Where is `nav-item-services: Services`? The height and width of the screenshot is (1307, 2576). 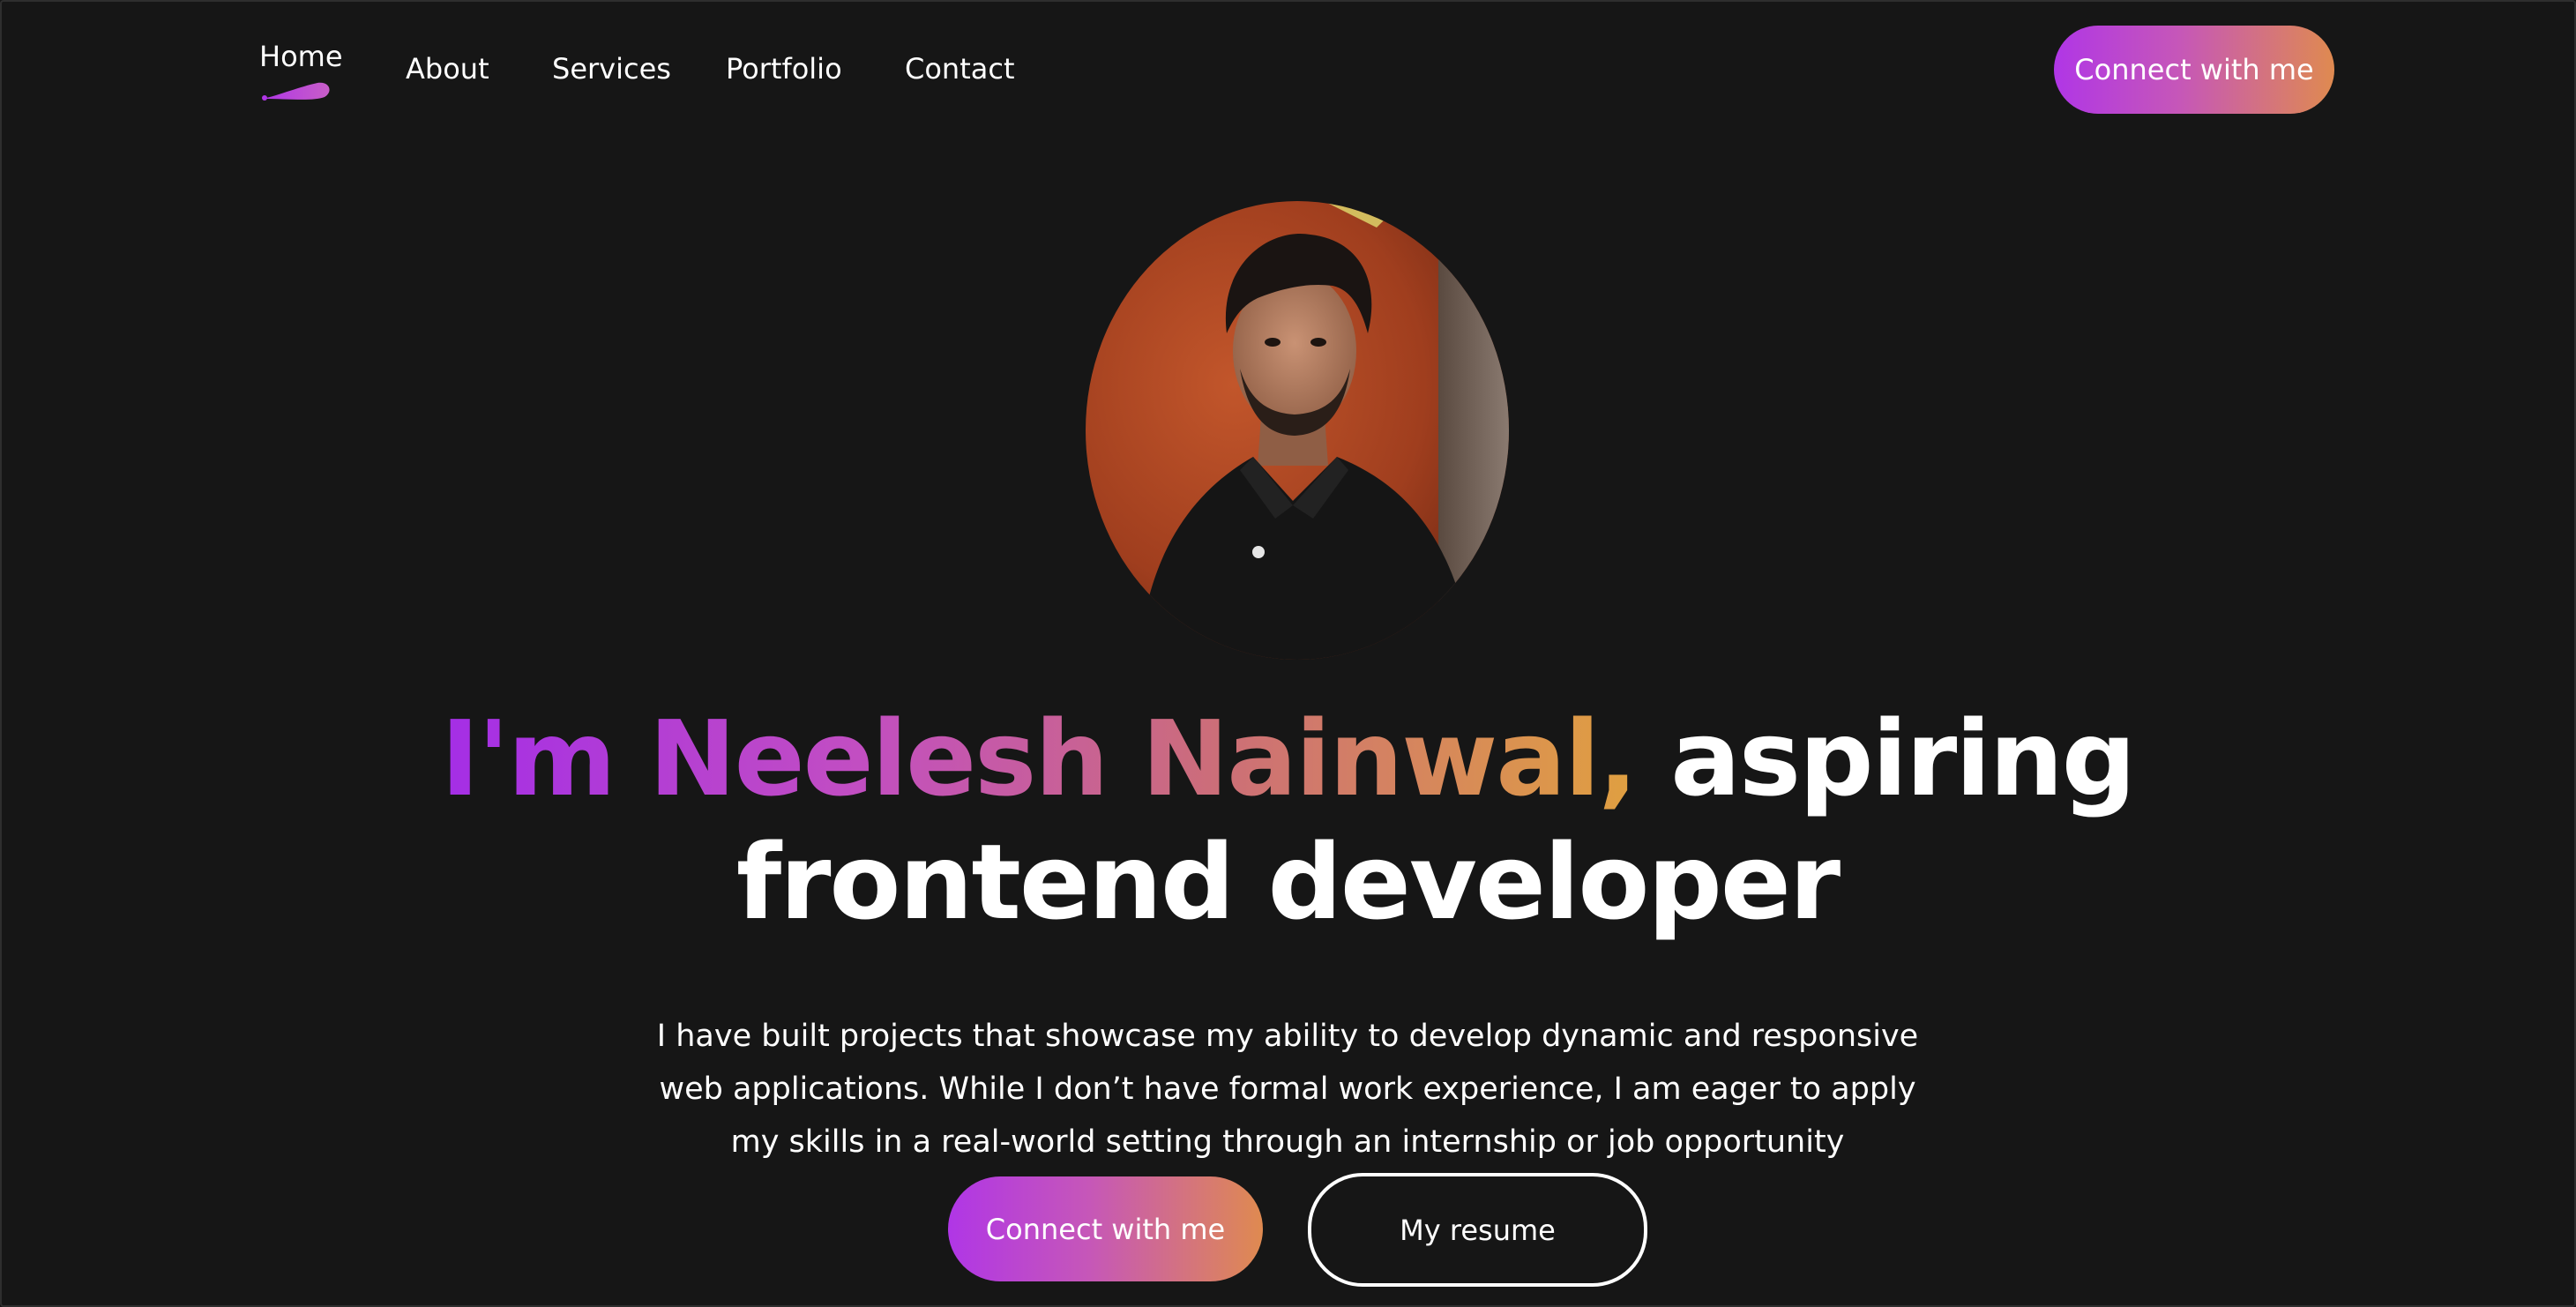
nav-item-services: Services is located at coordinates (611, 68).